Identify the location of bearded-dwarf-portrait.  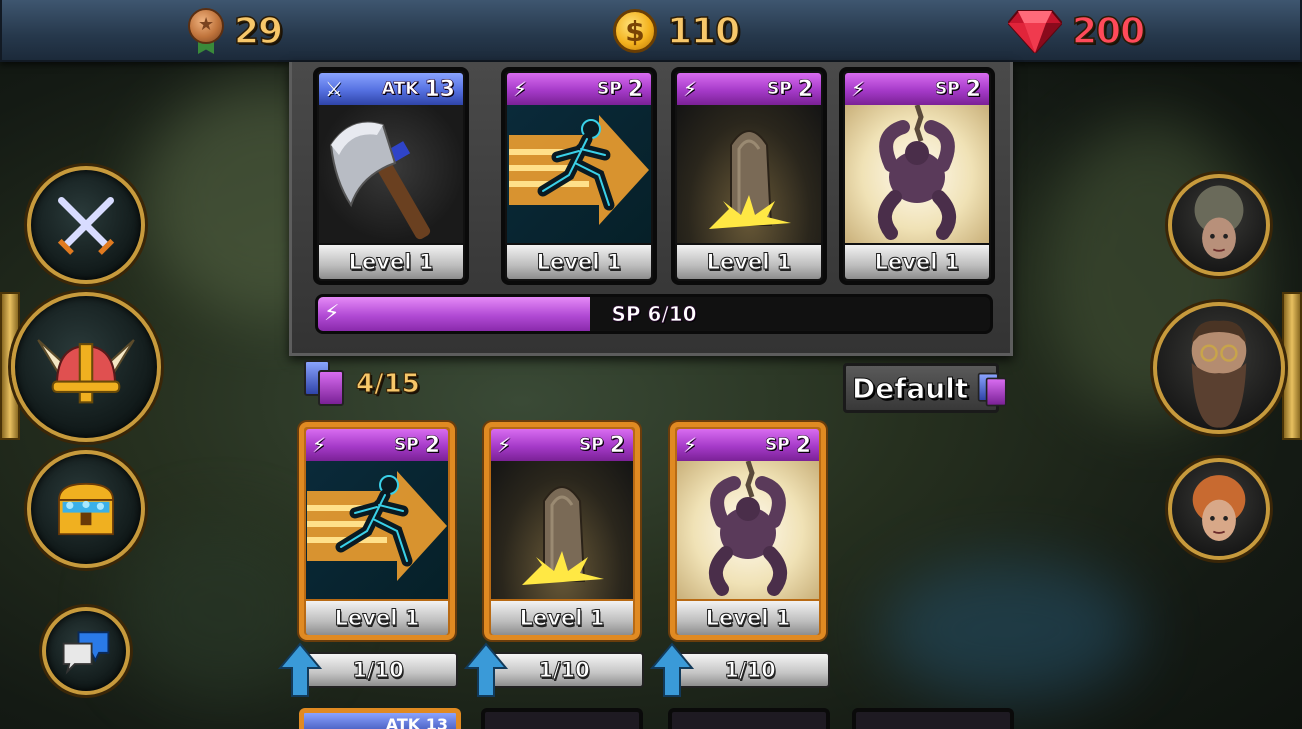
(1219, 368).